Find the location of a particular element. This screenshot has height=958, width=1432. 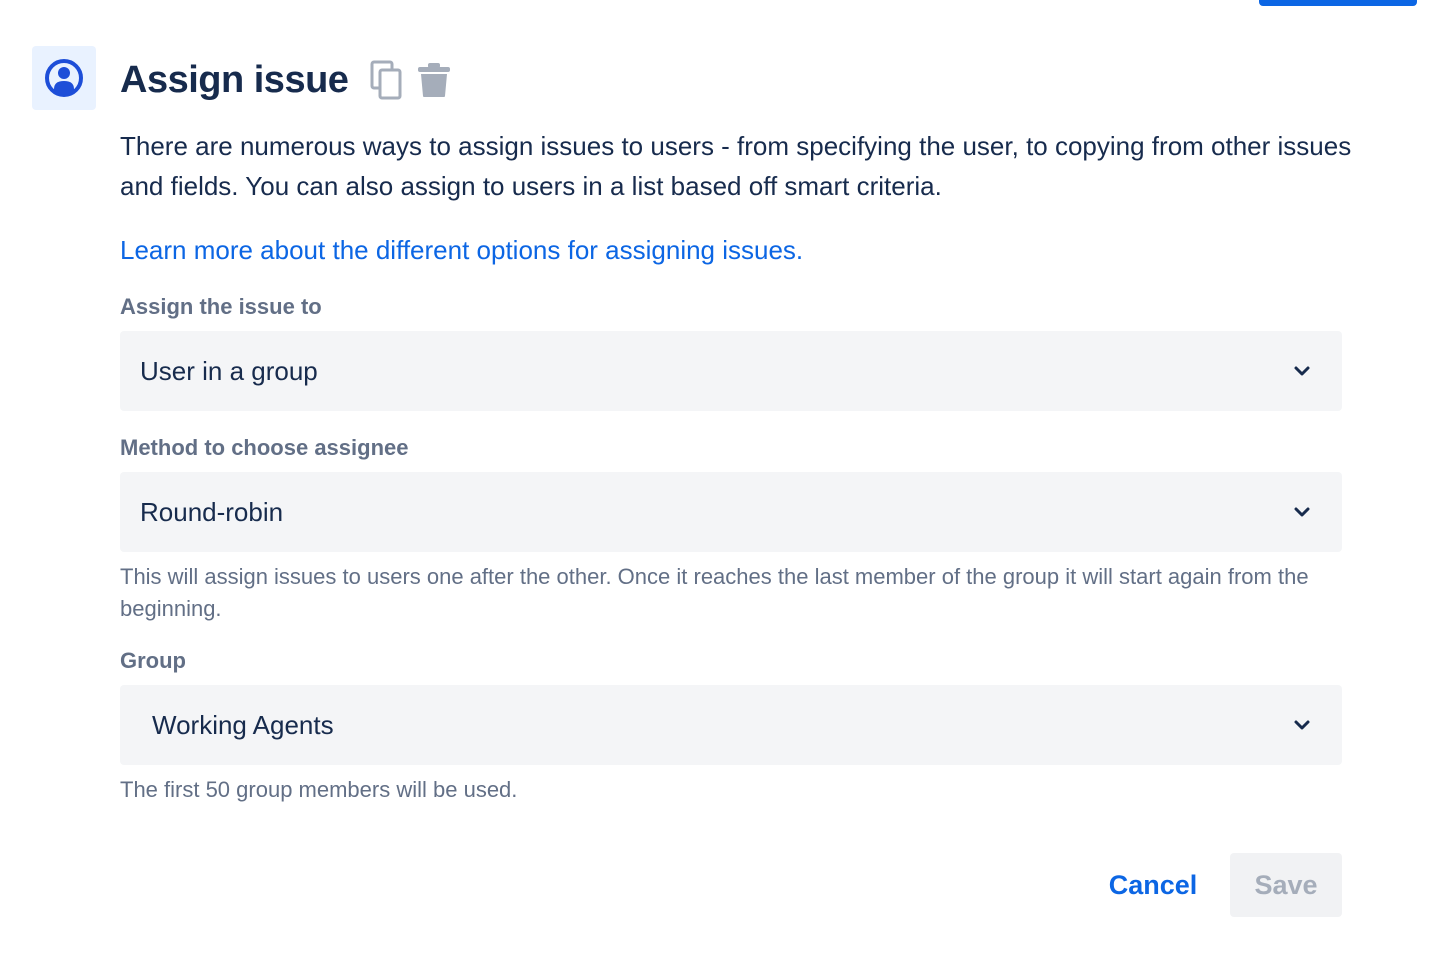

group-label: Group is located at coordinates (153, 660).